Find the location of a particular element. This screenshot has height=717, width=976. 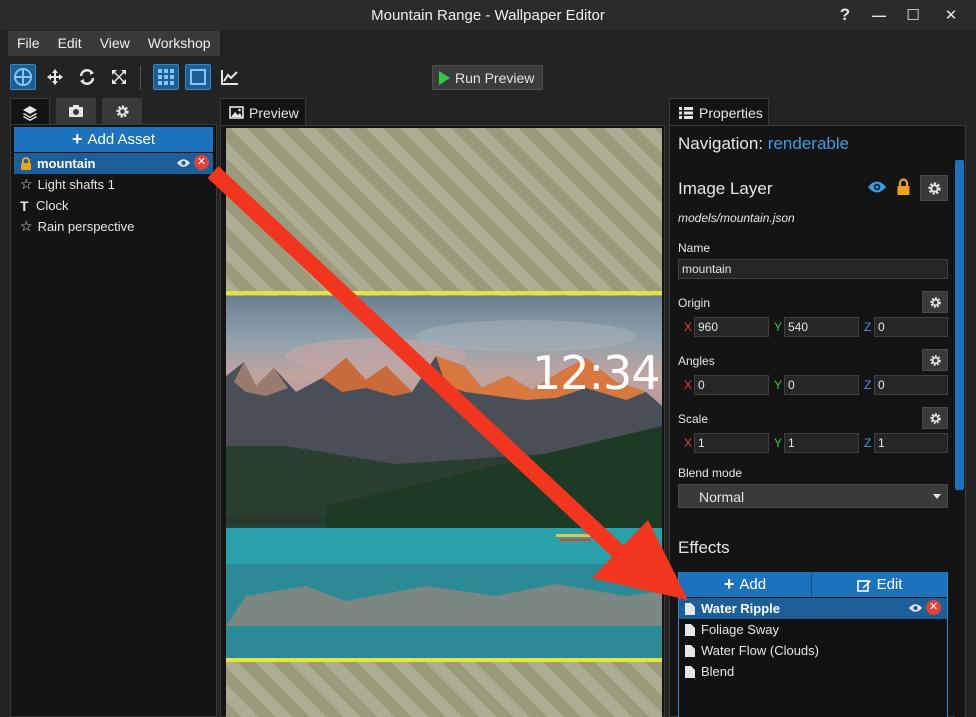

asset-label: Rain perspective is located at coordinates (86, 226).